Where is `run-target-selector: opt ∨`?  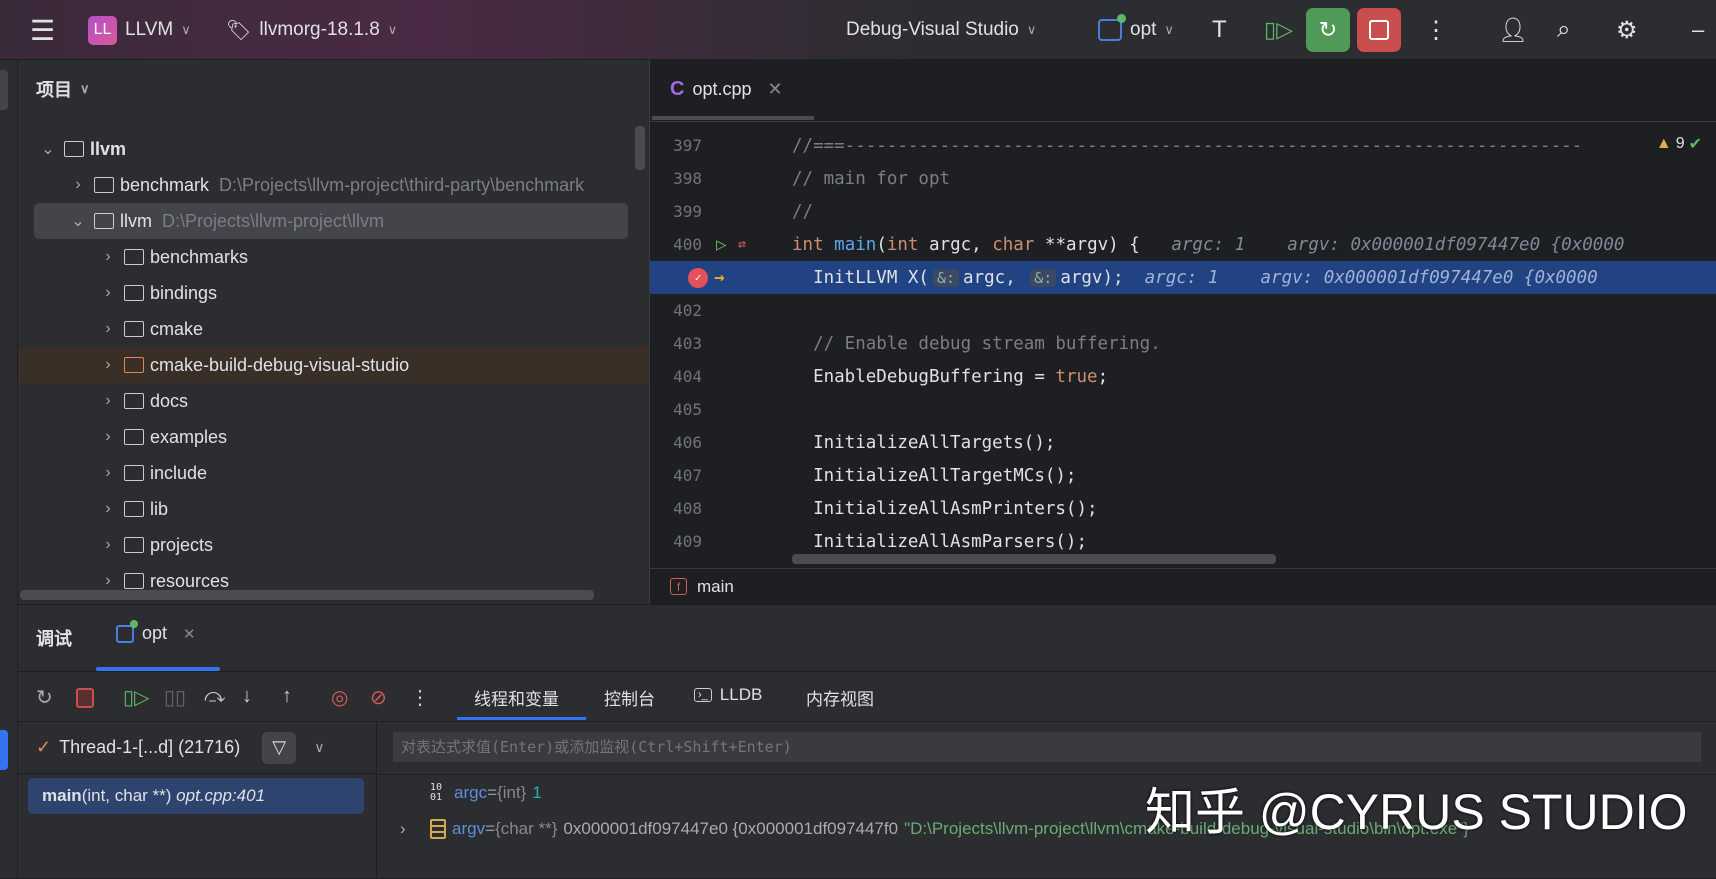
run-target-selector: opt ∨ is located at coordinates (1136, 30).